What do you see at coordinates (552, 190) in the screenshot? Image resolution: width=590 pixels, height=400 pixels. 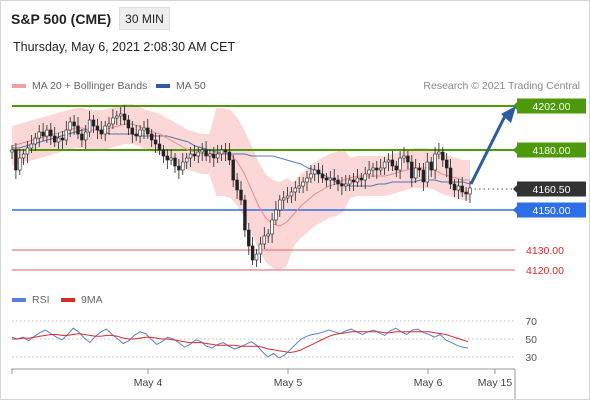 I see `level-tag-label-4160.50: 4160.50` at bounding box center [552, 190].